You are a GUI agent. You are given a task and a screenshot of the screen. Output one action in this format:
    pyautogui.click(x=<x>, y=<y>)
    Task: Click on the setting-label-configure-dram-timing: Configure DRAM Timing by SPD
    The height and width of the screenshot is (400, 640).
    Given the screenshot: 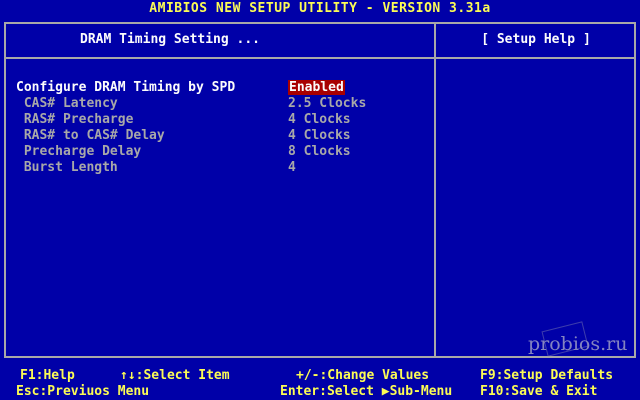 What is the action you would take?
    pyautogui.click(x=126, y=87)
    